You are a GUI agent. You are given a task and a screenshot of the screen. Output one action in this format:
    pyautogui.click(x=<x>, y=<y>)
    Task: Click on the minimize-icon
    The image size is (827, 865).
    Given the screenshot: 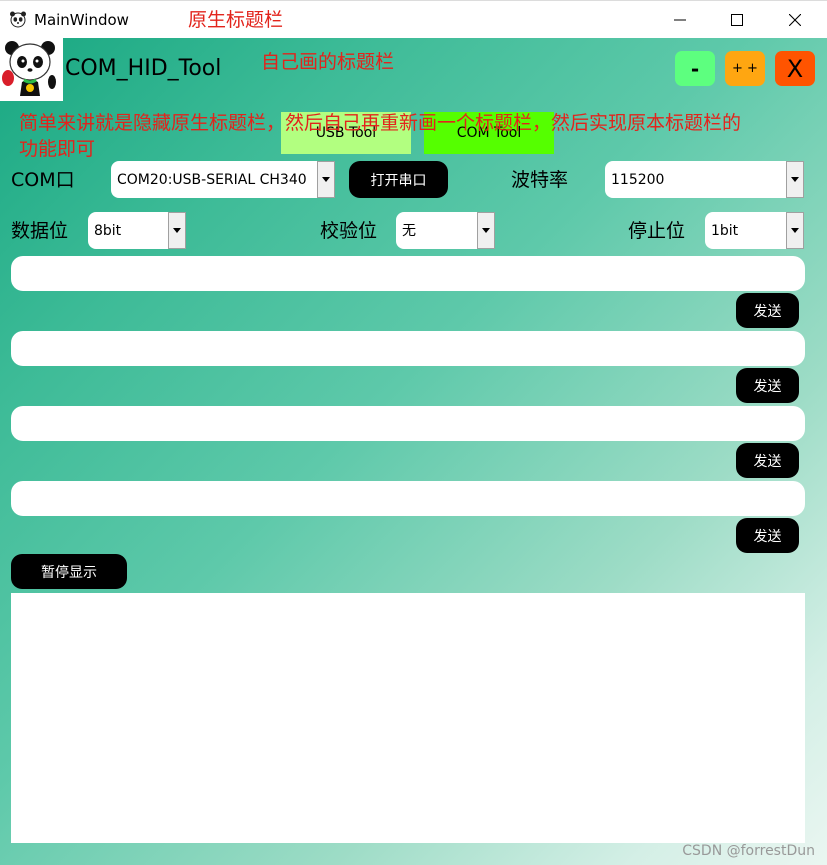 What is the action you would take?
    pyautogui.click(x=680, y=20)
    